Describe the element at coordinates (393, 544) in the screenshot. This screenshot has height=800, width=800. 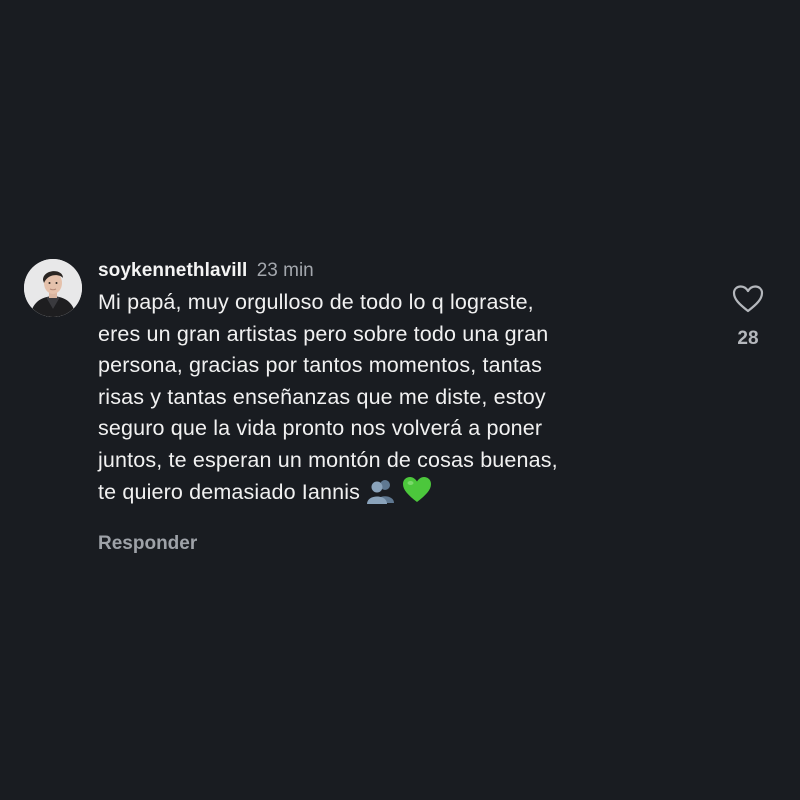
I see `reply-button: Responder` at that location.